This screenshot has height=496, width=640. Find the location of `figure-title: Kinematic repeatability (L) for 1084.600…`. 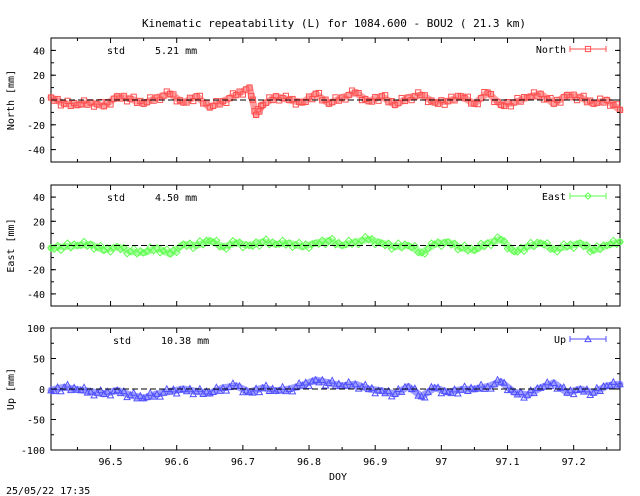

figure-title: Kinematic repeatability (L) for 1084.600… is located at coordinates (334, 23).